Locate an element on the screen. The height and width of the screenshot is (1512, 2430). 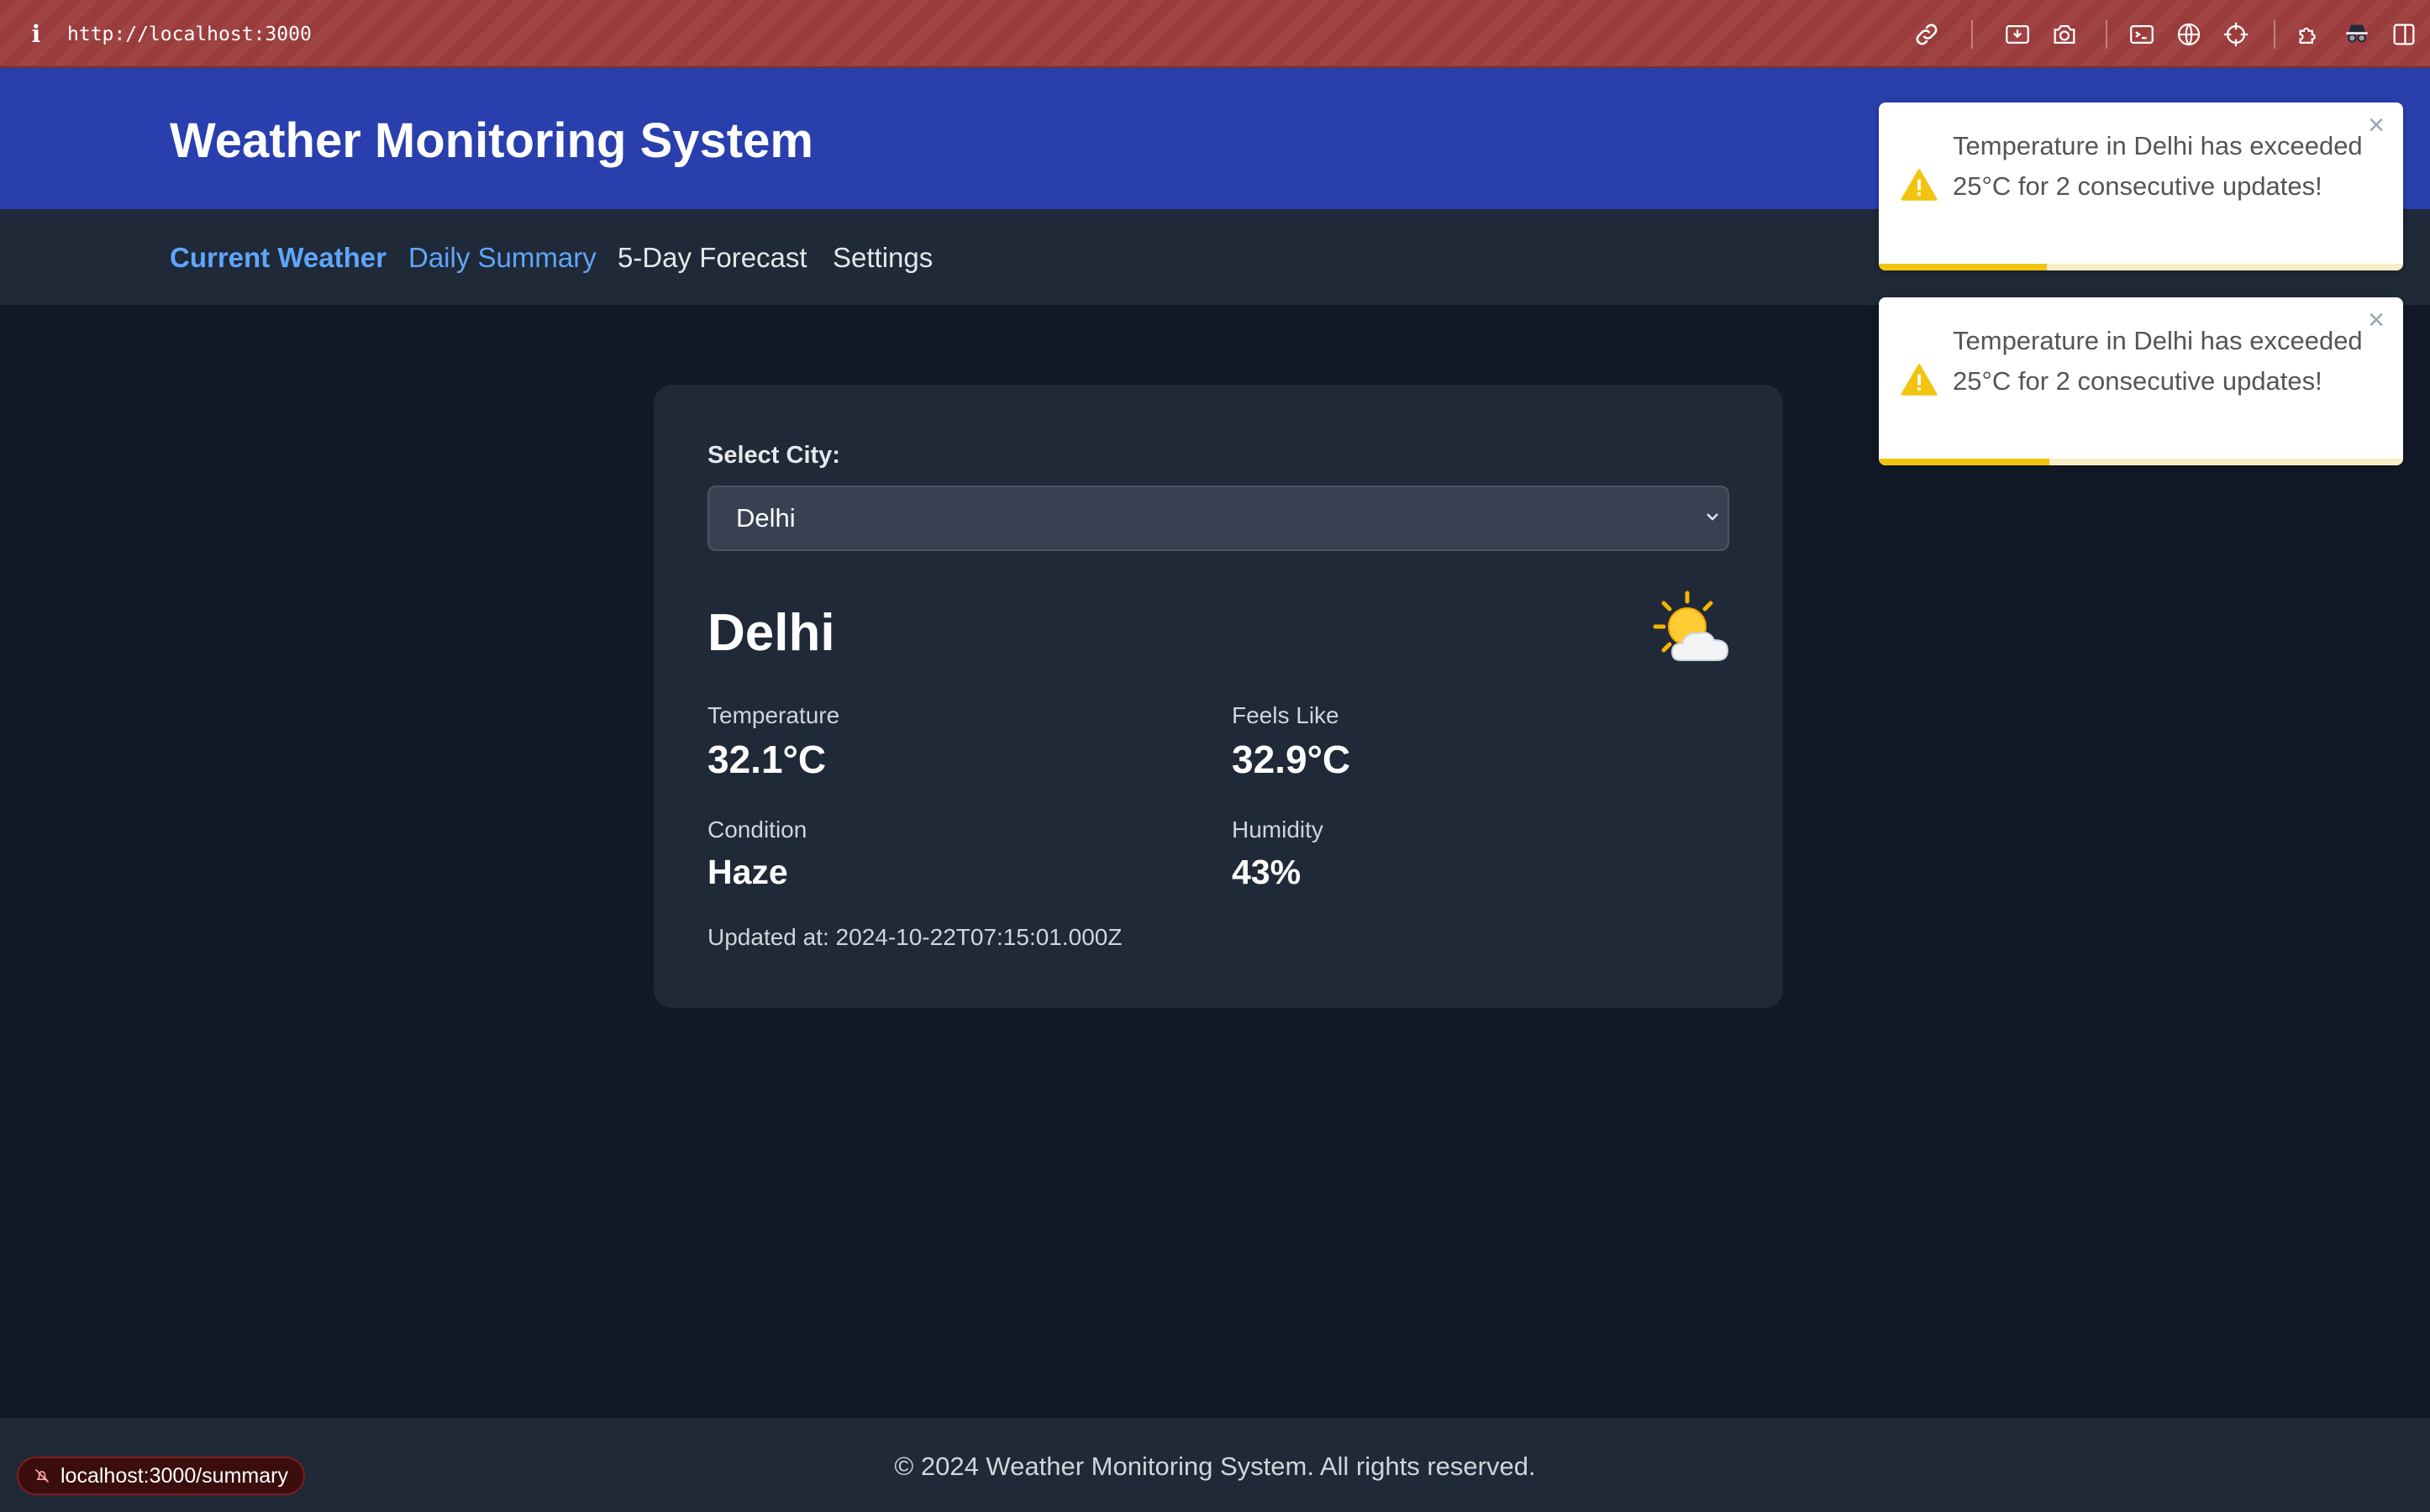
select-city-label: Select City: is located at coordinates (774, 455).